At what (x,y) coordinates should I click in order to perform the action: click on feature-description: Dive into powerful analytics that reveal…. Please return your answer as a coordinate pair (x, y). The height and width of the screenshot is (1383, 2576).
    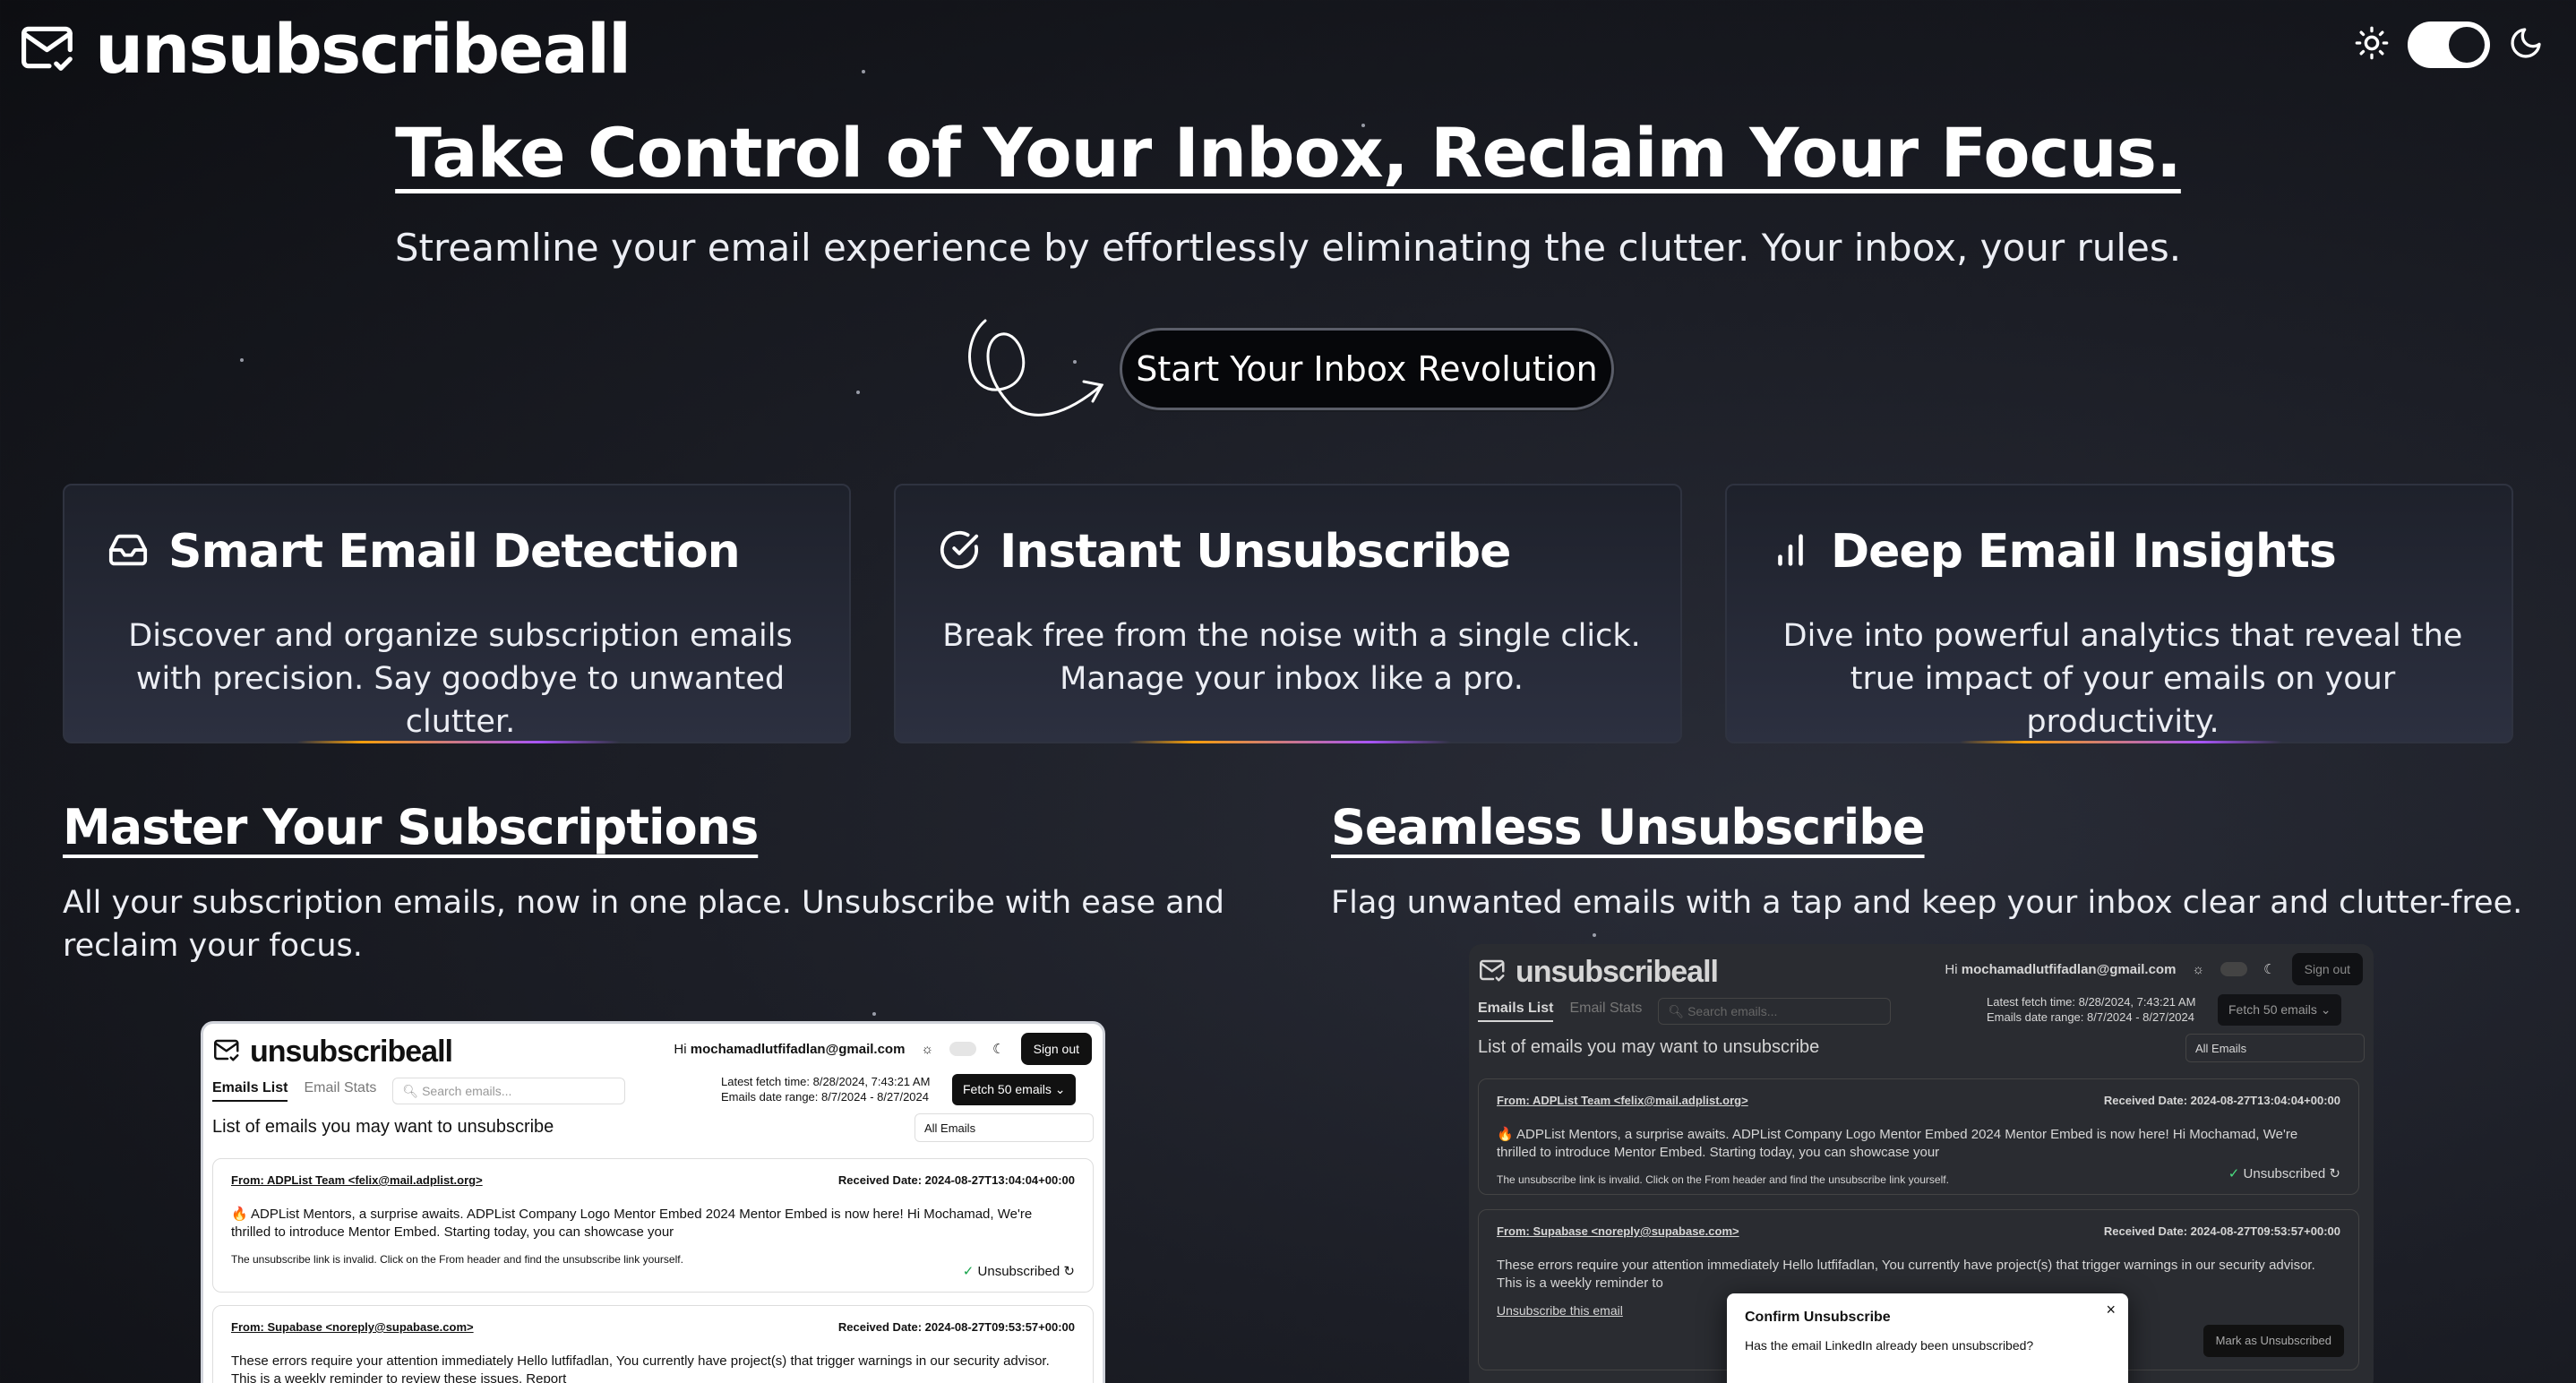
    Looking at the image, I should click on (2122, 679).